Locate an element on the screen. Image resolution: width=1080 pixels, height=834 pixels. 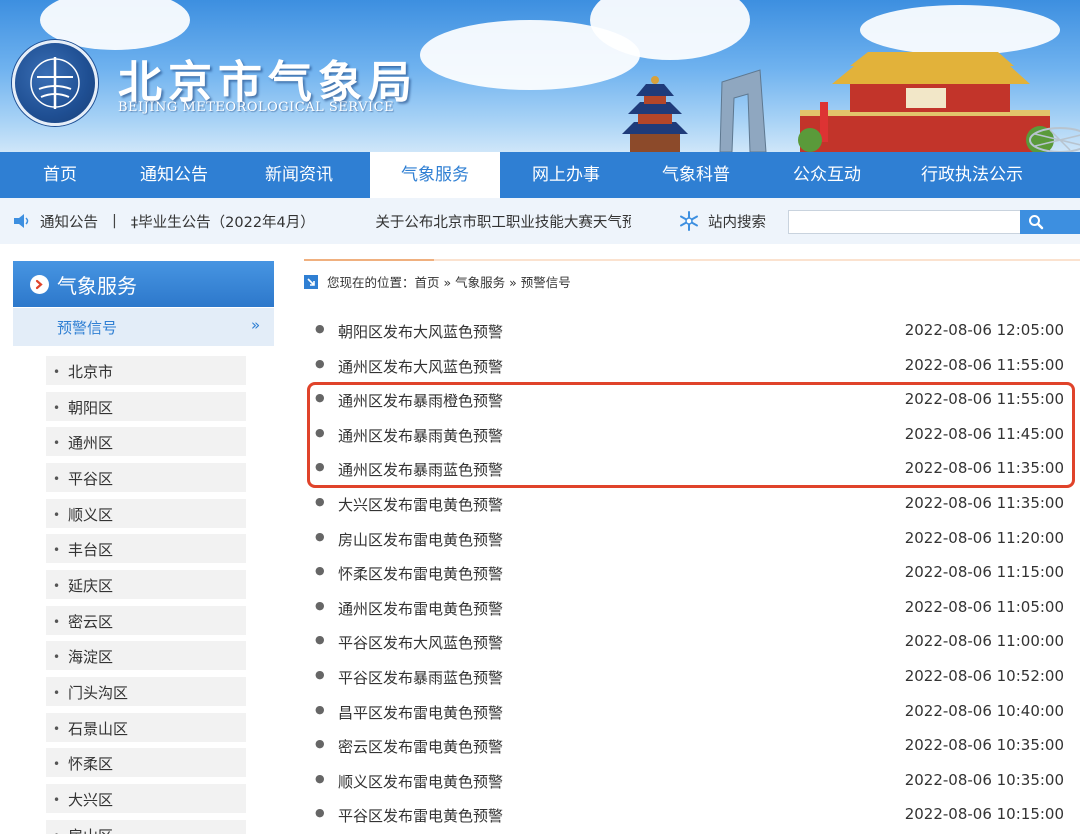
search-label: 站内搜索 is located at coordinates (737, 223).